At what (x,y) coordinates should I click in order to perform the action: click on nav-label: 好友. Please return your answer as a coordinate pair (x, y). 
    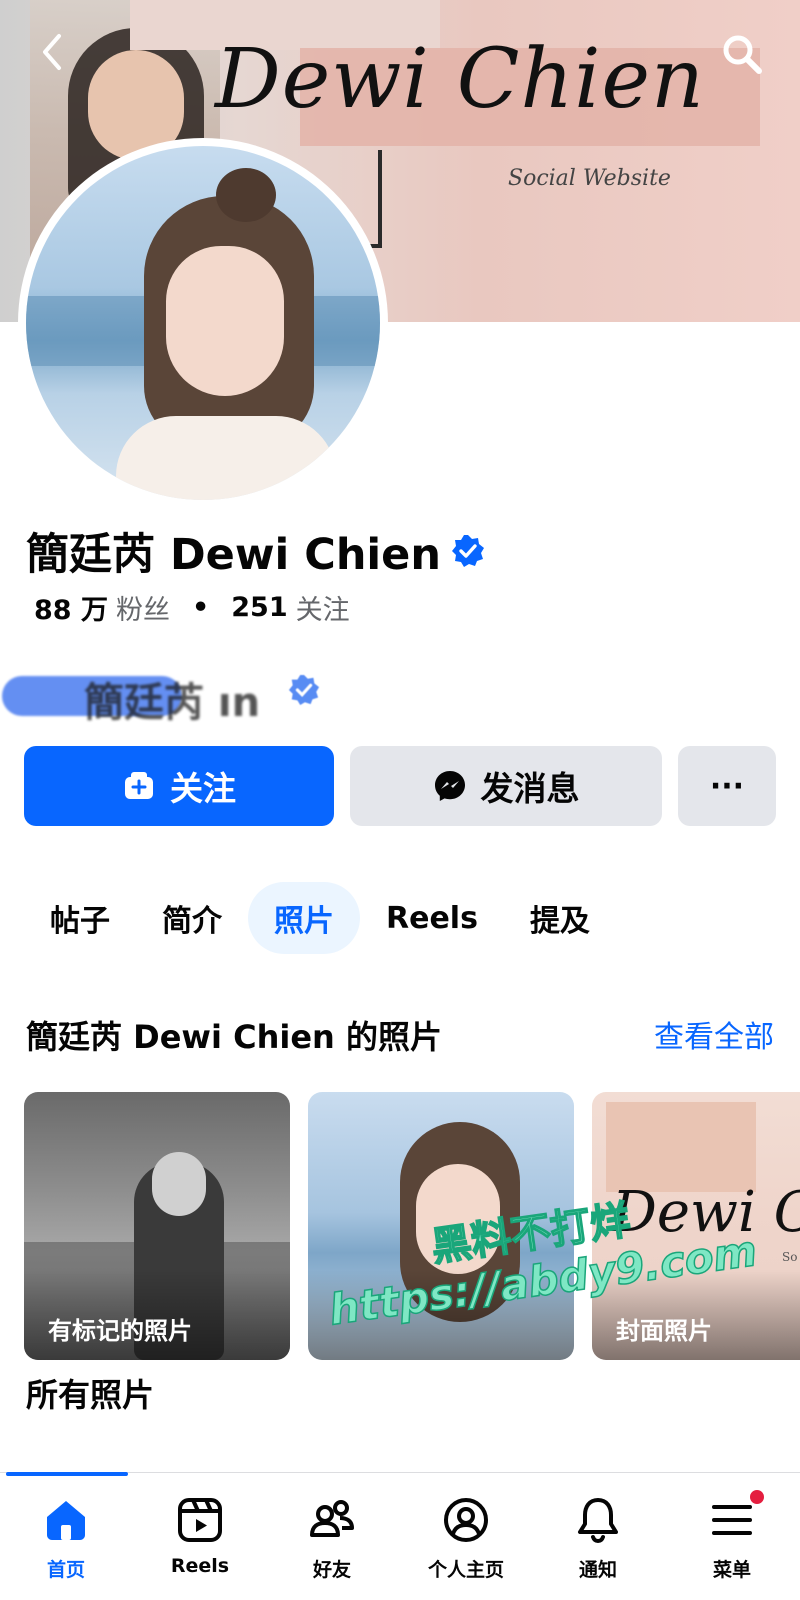
    Looking at the image, I should click on (331, 1570).